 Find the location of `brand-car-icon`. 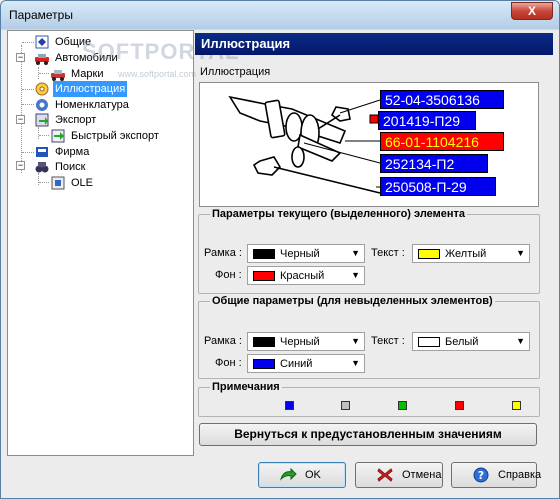

brand-car-icon is located at coordinates (58, 75).